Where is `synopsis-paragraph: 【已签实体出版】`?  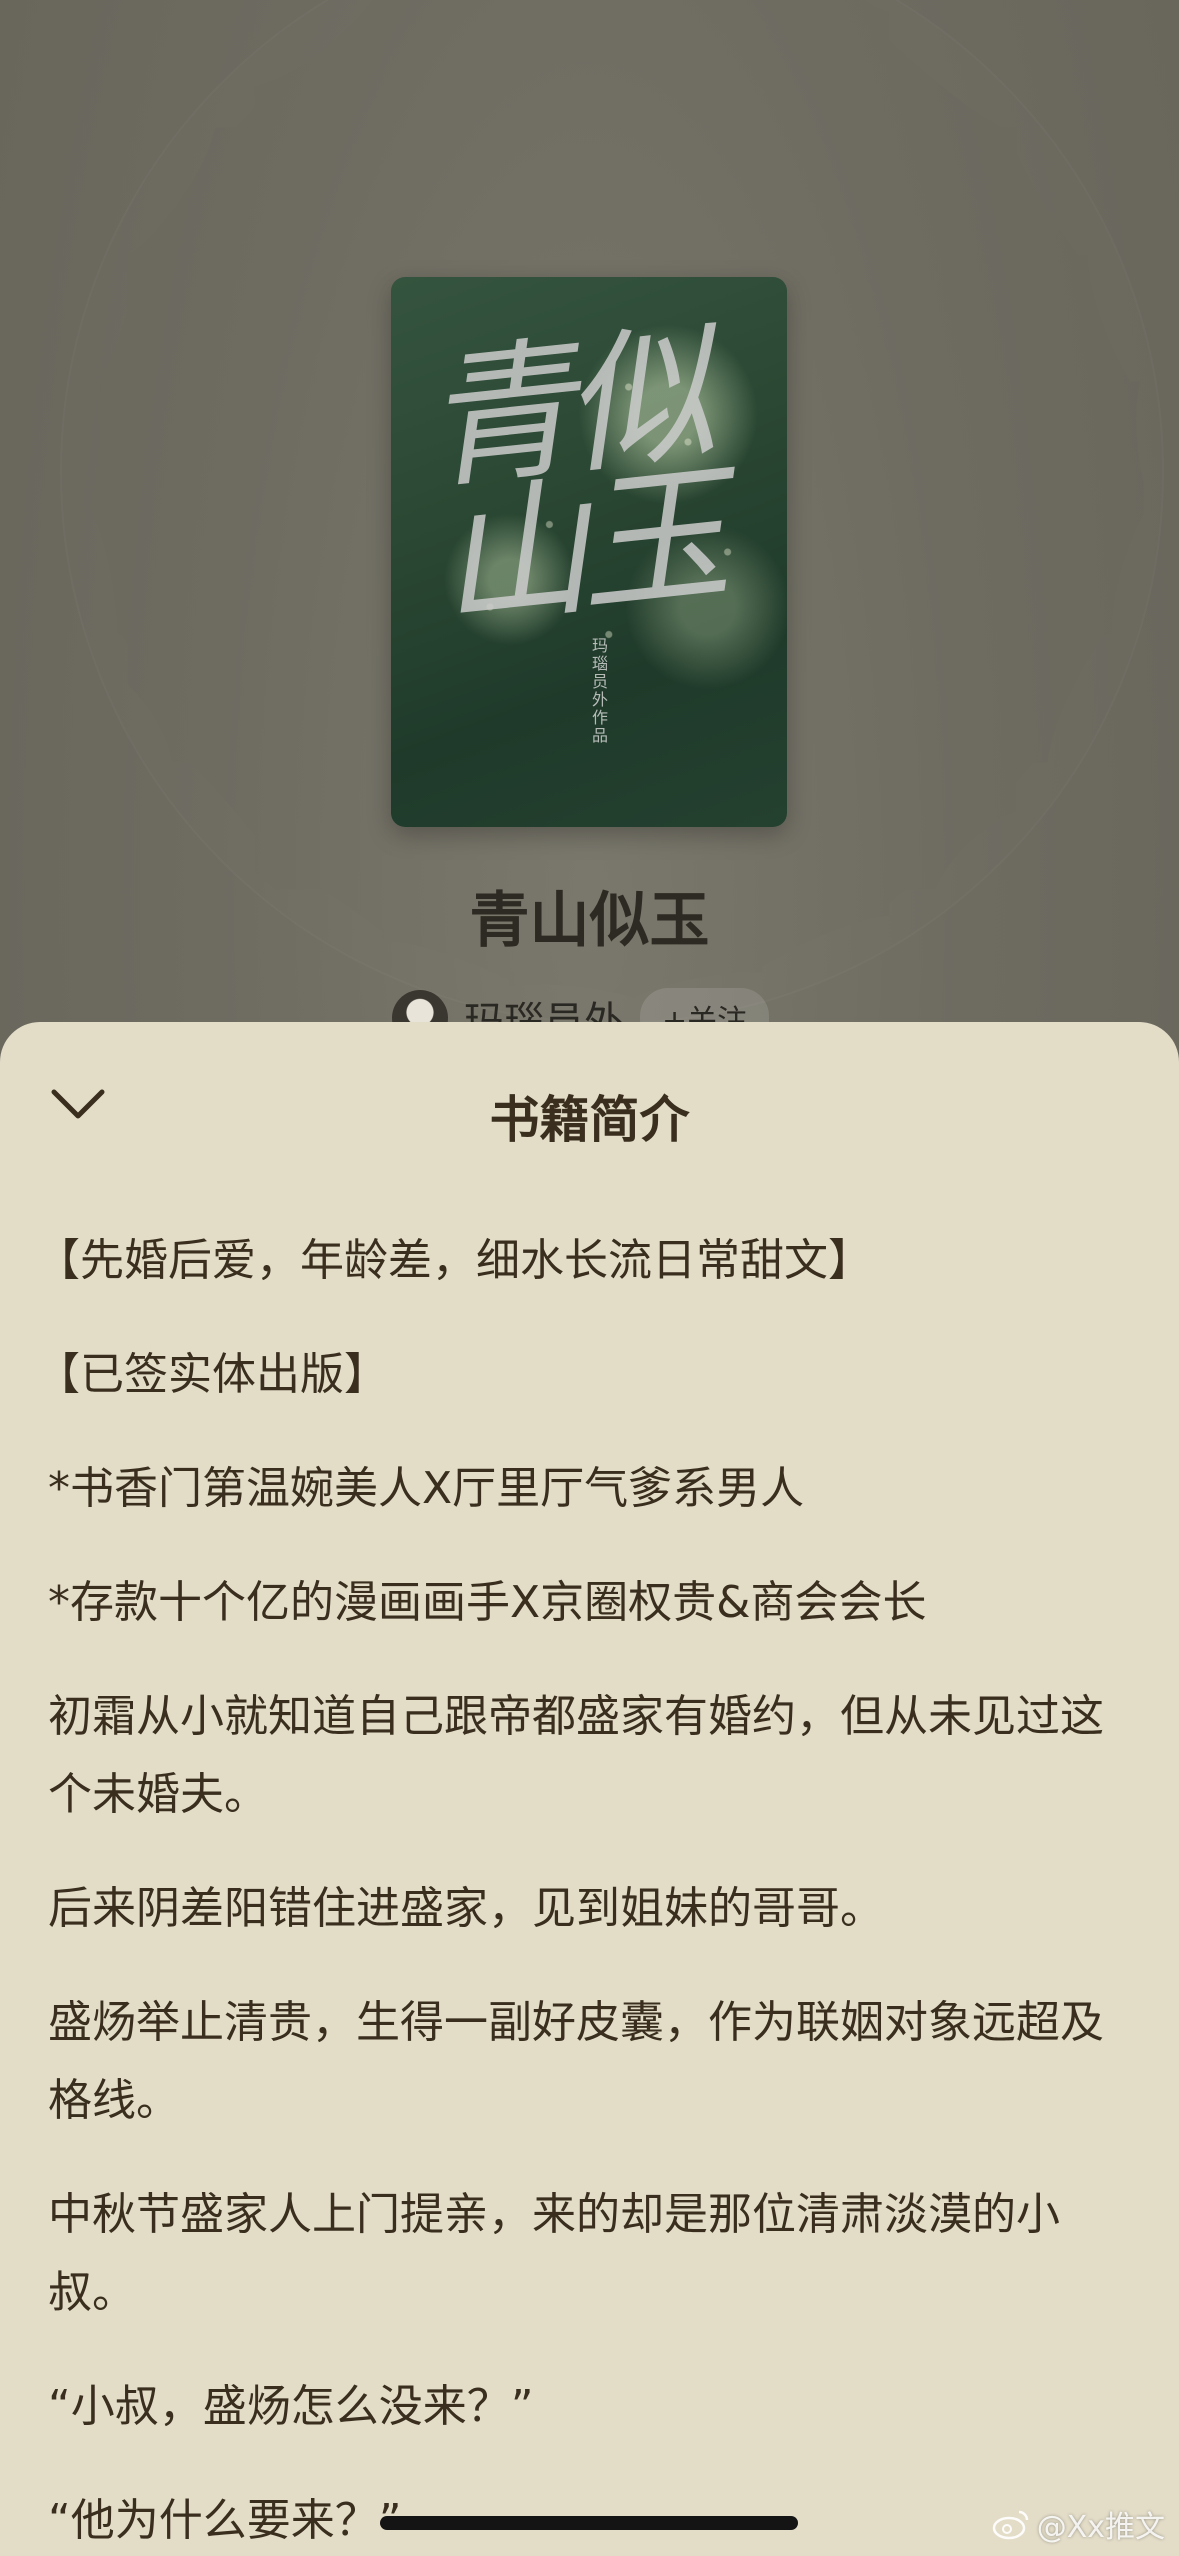 synopsis-paragraph: 【已签实体出版】 is located at coordinates (212, 1374).